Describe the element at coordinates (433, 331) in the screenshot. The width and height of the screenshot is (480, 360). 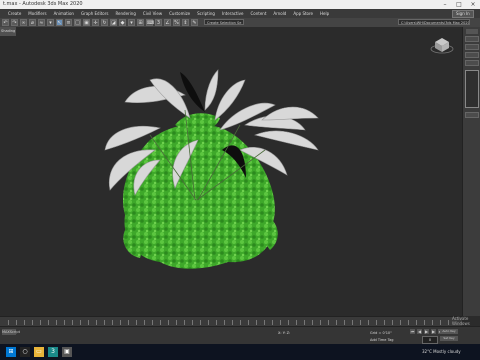
I see `next-frame-icon: ▶` at that location.